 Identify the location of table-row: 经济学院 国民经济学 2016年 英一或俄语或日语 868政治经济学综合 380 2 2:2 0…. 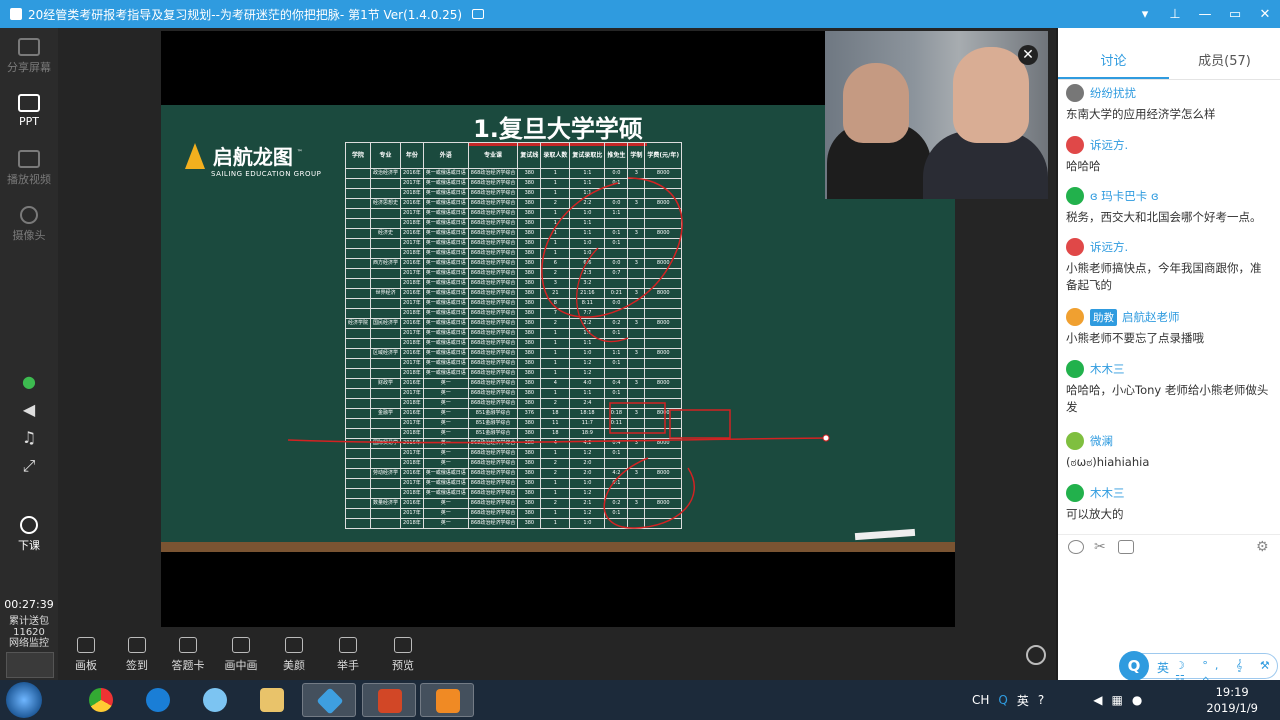
(513, 323).